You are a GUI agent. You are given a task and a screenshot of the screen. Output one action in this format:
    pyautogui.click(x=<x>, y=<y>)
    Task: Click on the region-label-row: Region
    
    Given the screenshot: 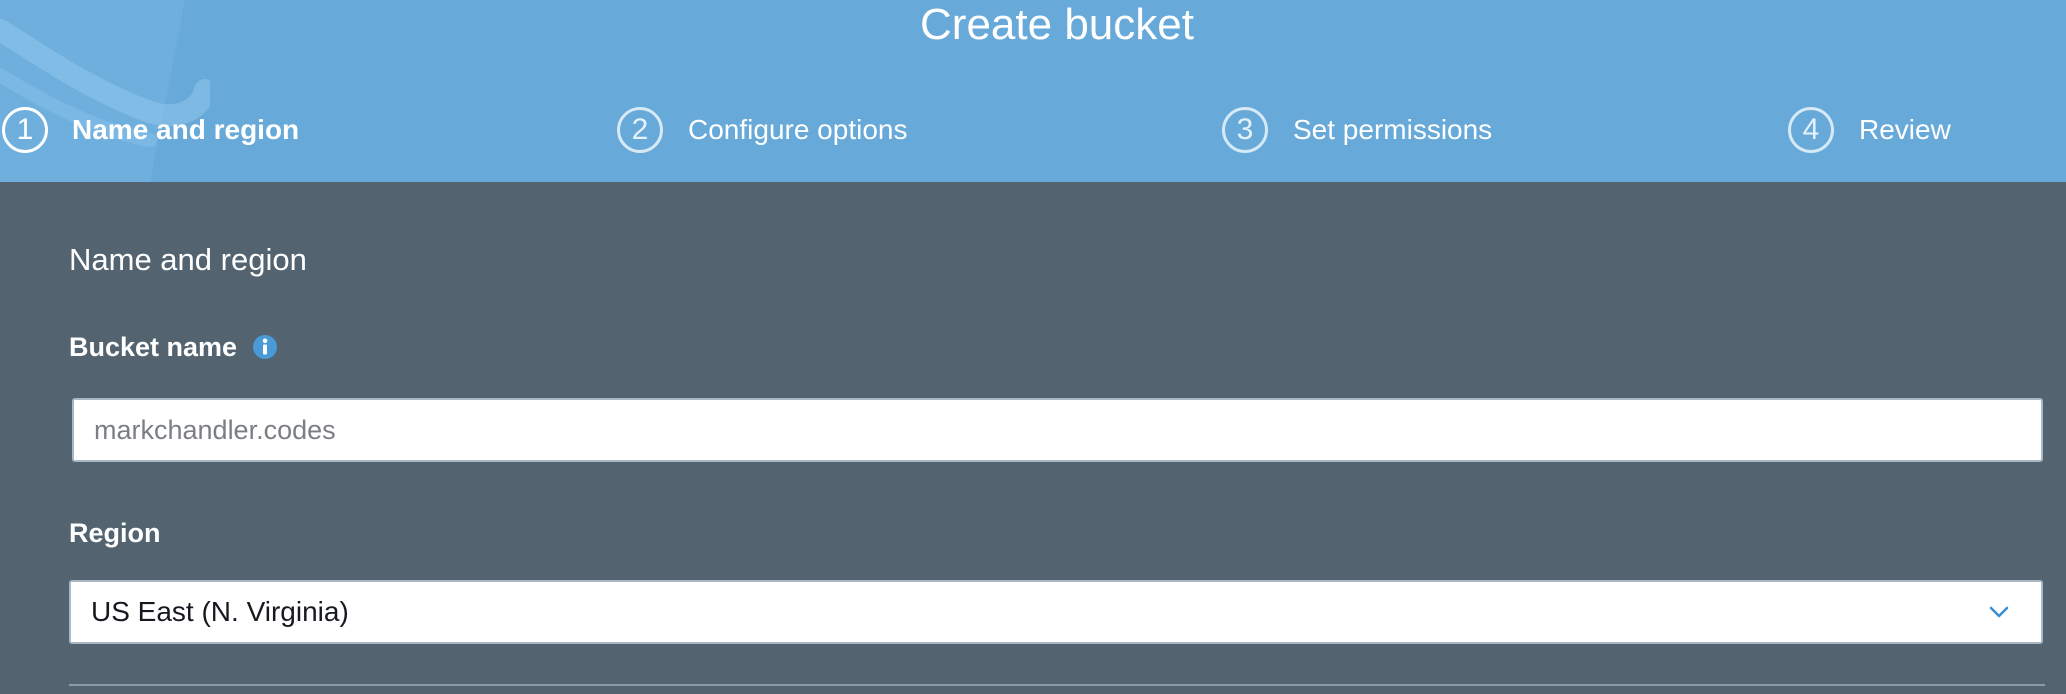 What is the action you would take?
    pyautogui.click(x=115, y=533)
    